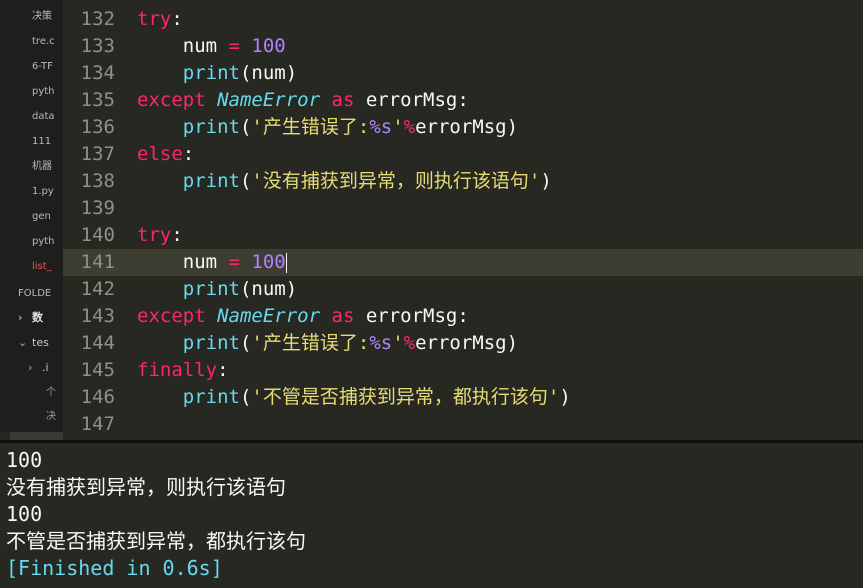 The width and height of the screenshot is (863, 588). What do you see at coordinates (97, 46) in the screenshot?
I see `line-number: 133` at bounding box center [97, 46].